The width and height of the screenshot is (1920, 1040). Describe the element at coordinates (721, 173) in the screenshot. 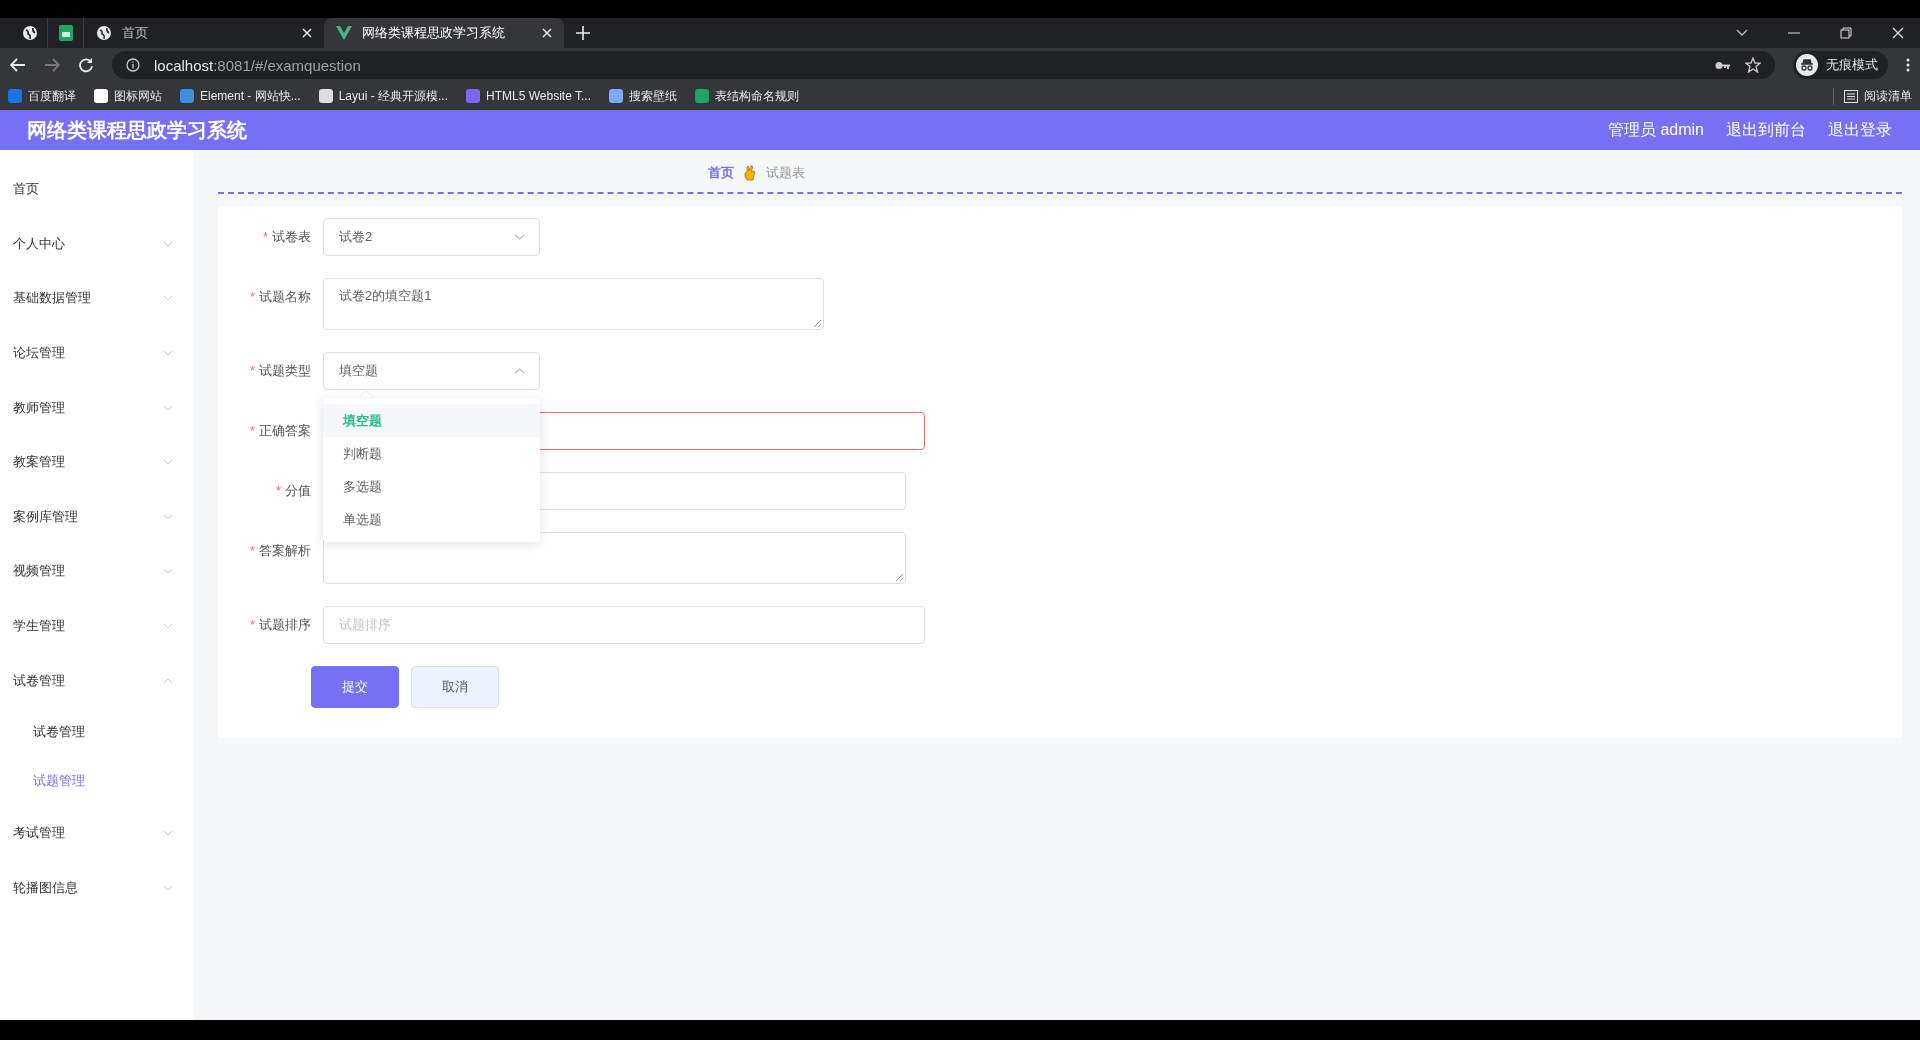

I see `breadcrumb-item: 首页` at that location.